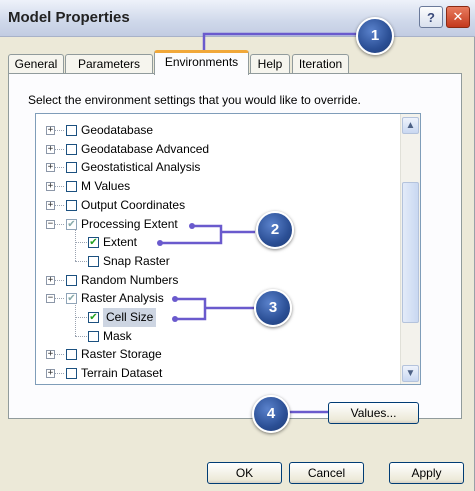 The width and height of the screenshot is (475, 491). I want to click on help-button: ?, so click(431, 17).